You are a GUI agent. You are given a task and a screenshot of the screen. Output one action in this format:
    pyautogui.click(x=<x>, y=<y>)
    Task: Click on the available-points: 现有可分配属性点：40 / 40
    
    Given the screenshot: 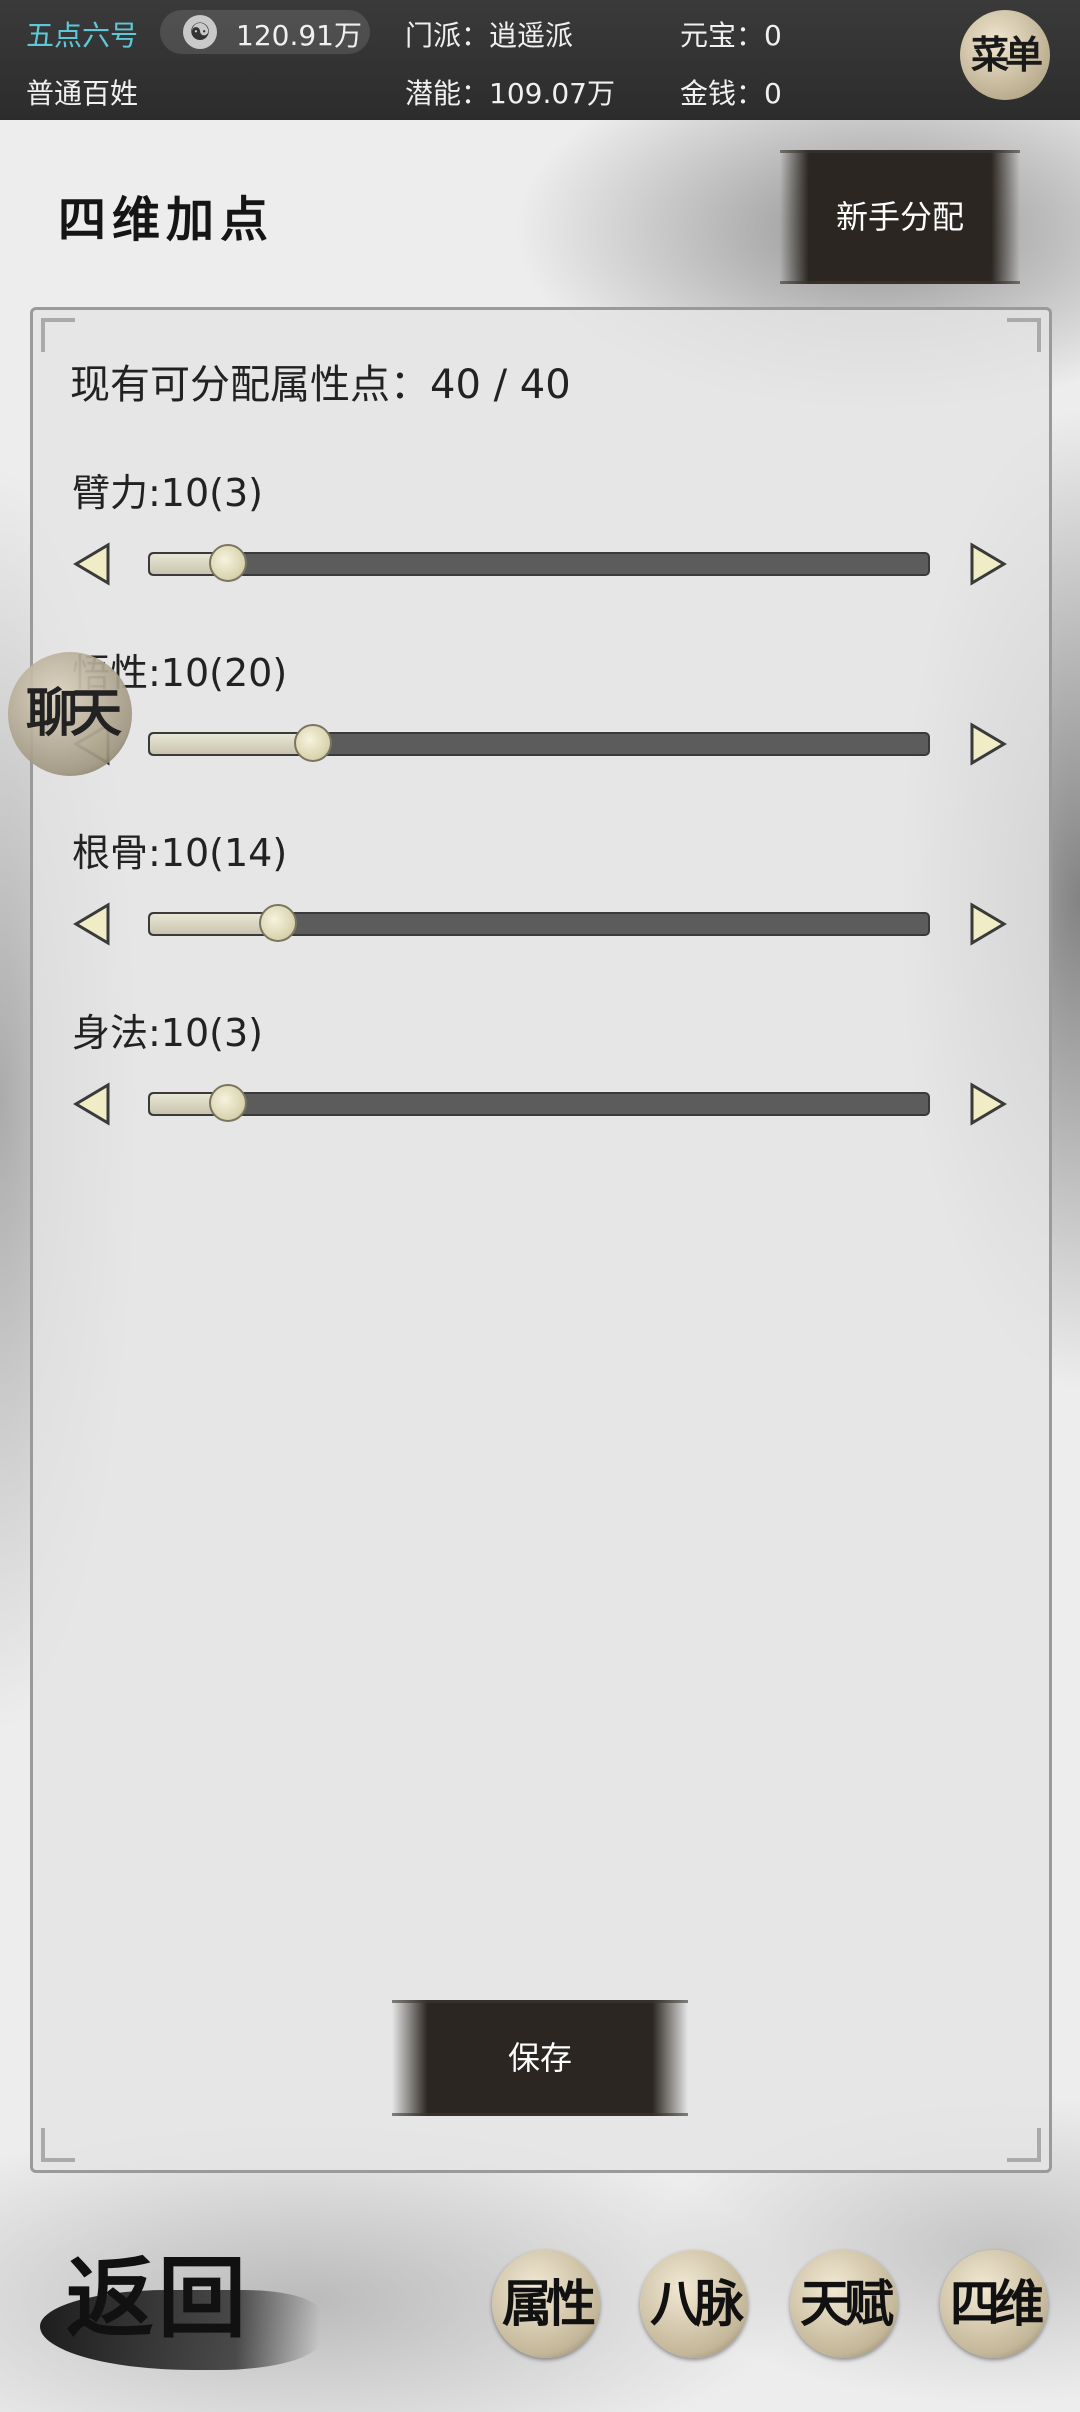 What is the action you would take?
    pyautogui.click(x=320, y=381)
    